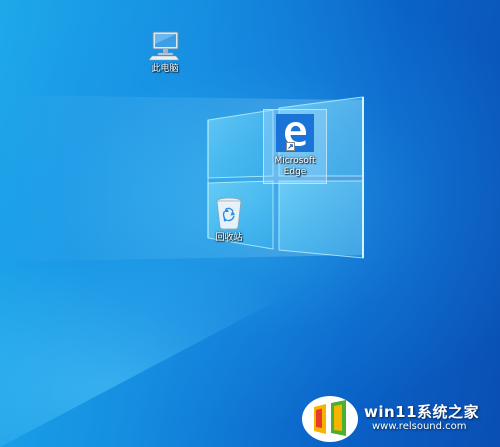 The image size is (500, 447). Describe the element at coordinates (164, 46) in the screenshot. I see `computer-icon` at that location.